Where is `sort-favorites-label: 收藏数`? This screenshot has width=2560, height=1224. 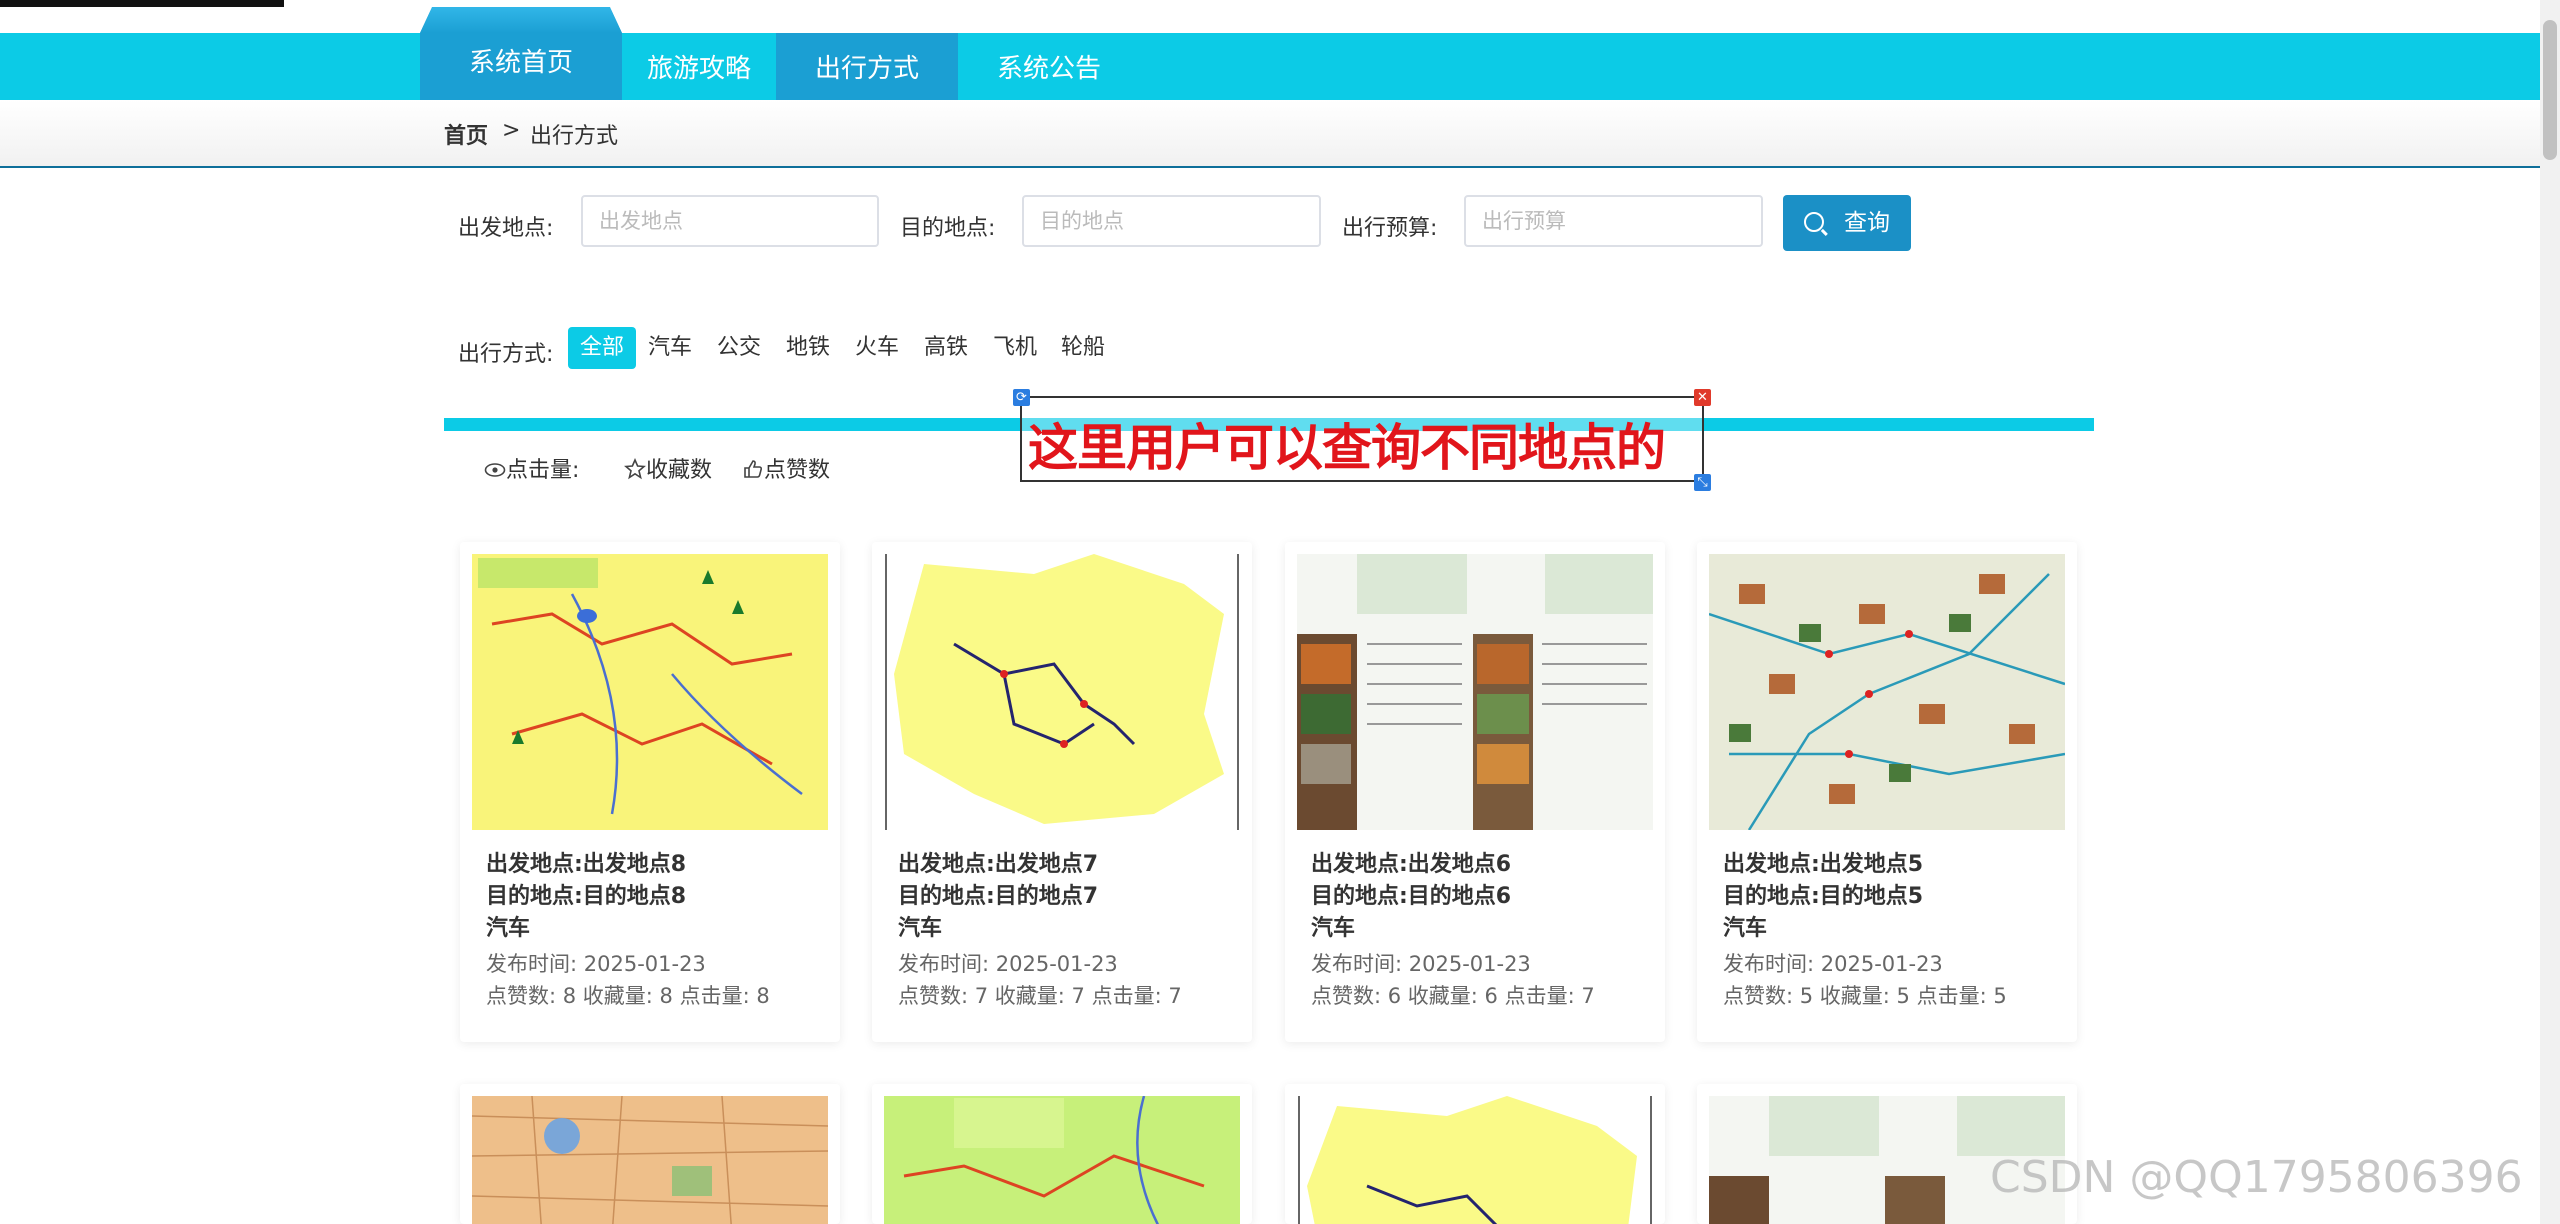 sort-favorites-label: 收藏数 is located at coordinates (679, 470).